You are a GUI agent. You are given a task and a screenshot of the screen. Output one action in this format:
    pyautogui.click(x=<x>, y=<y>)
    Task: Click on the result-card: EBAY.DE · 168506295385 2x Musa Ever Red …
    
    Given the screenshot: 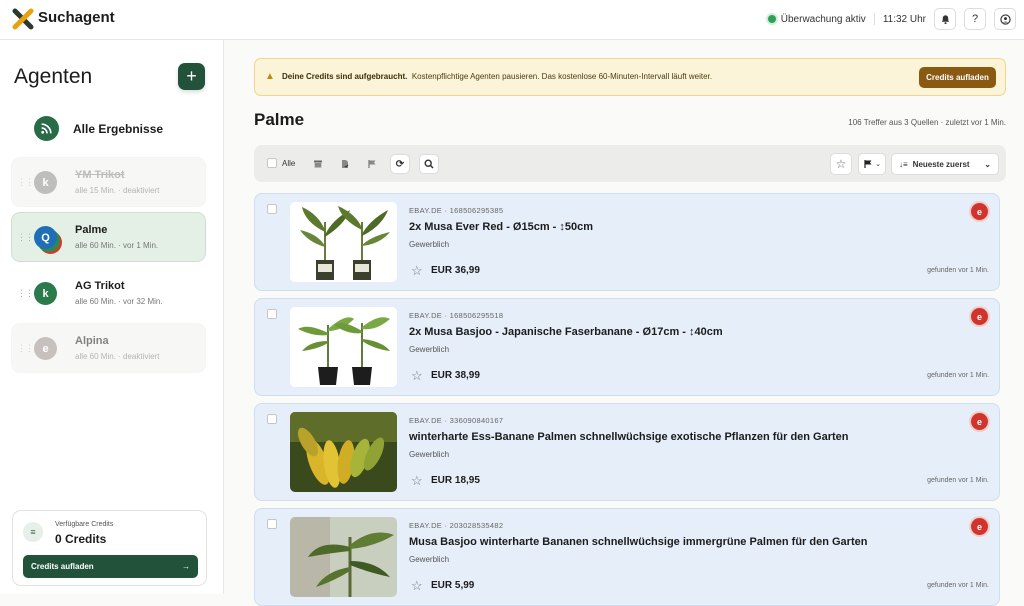 What is the action you would take?
    pyautogui.click(x=627, y=242)
    